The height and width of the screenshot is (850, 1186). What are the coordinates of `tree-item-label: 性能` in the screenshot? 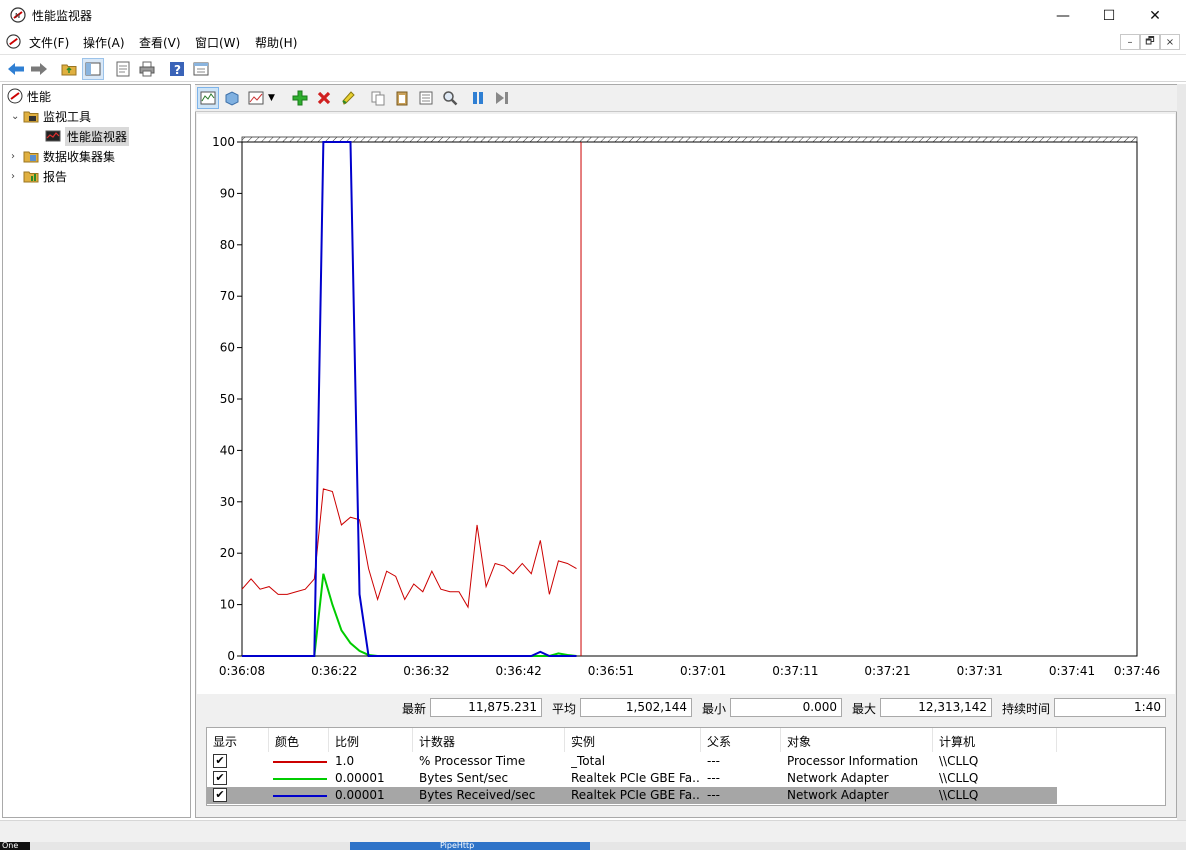 It's located at (39, 96).